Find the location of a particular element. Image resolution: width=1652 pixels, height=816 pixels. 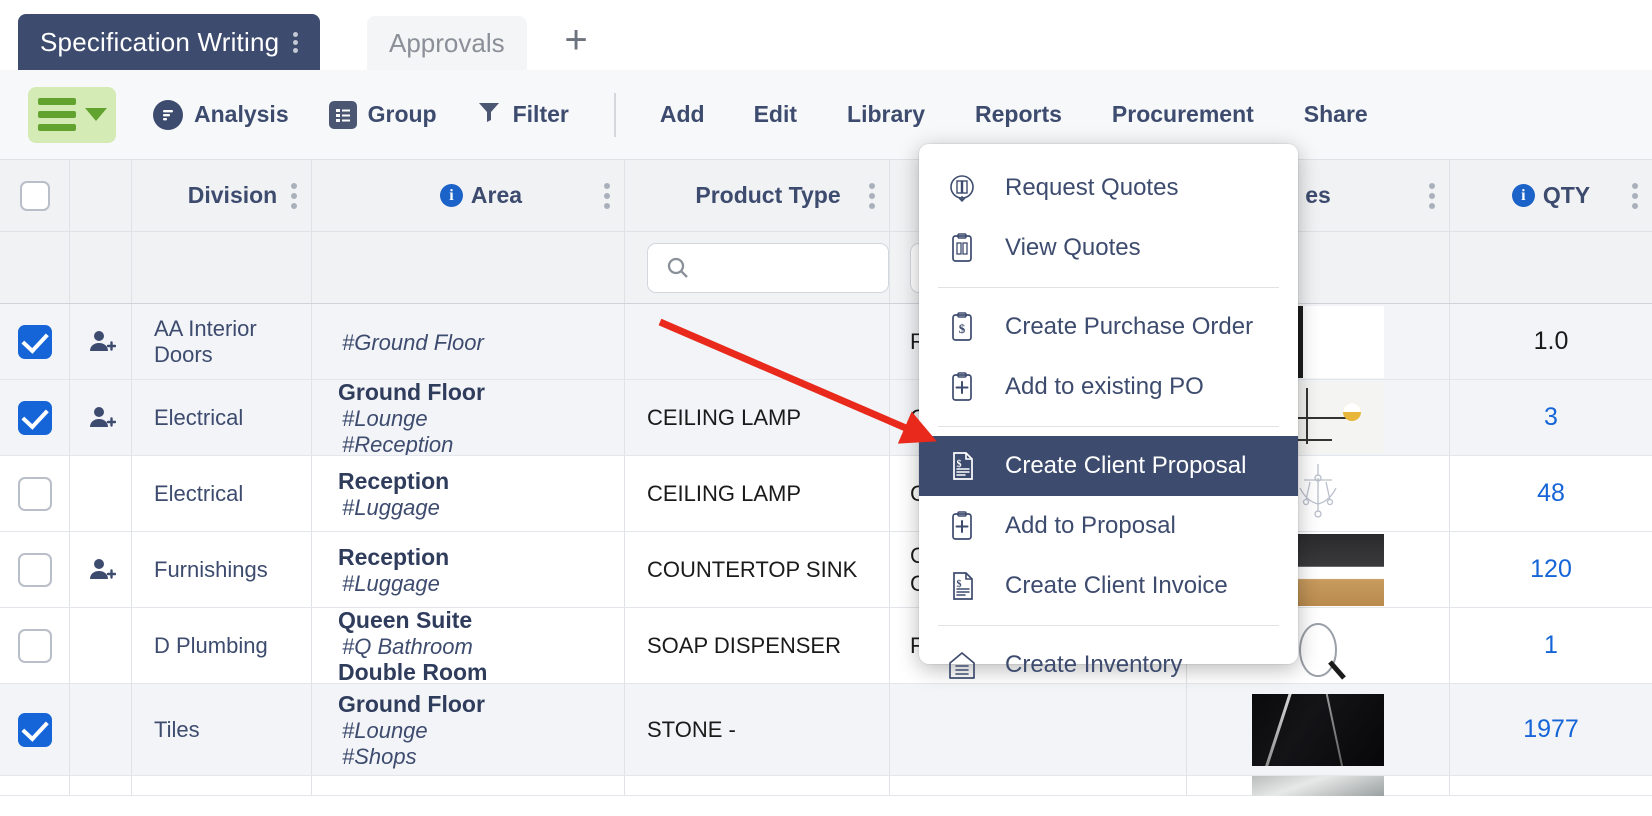

qty-value: 1.0 is located at coordinates (1551, 341).